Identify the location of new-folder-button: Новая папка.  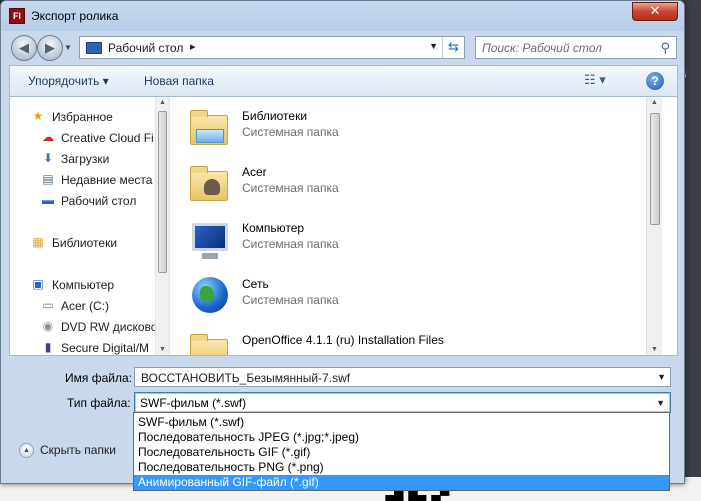
(179, 81).